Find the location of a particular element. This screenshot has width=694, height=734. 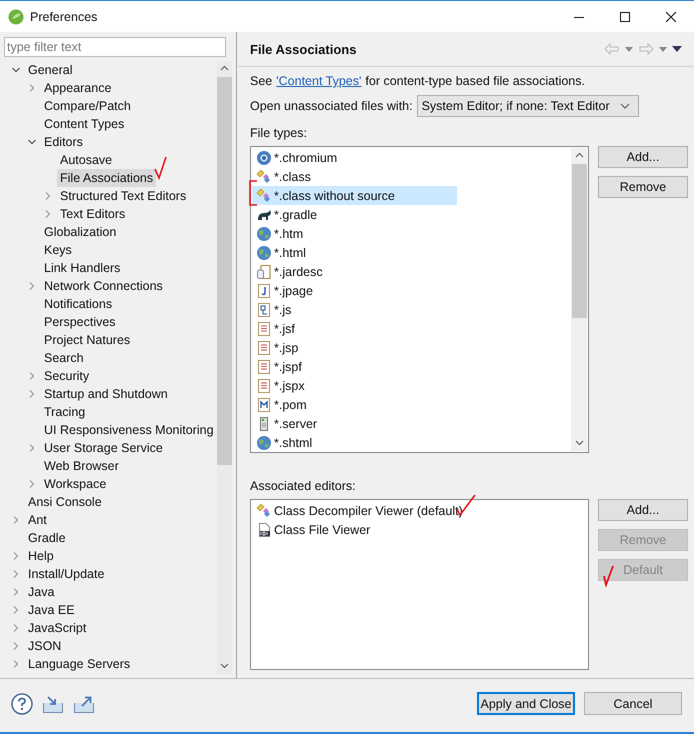

side-button: Remove is located at coordinates (643, 187).